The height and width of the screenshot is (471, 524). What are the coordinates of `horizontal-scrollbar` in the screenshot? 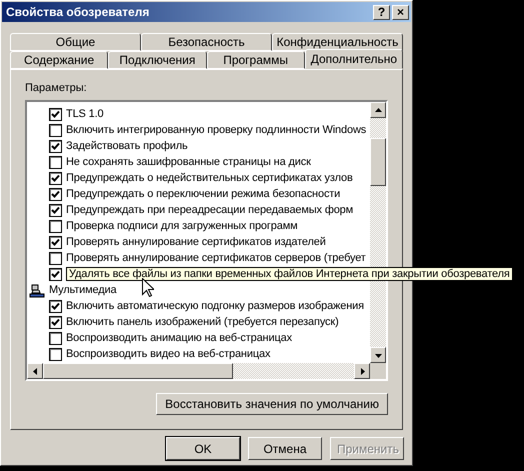 It's located at (198, 371).